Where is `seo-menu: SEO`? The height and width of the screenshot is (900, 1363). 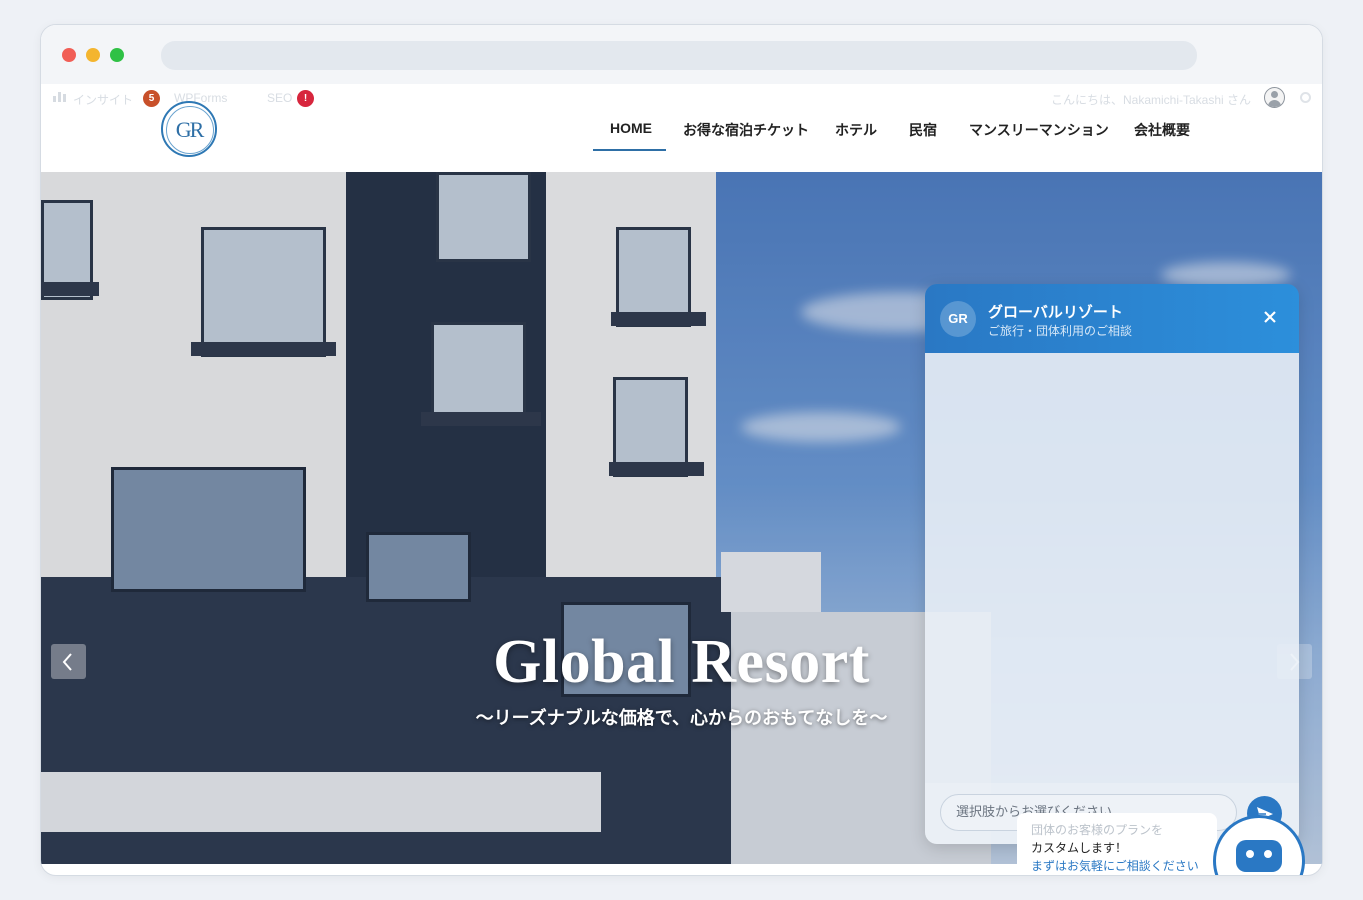 seo-menu: SEO is located at coordinates (279, 98).